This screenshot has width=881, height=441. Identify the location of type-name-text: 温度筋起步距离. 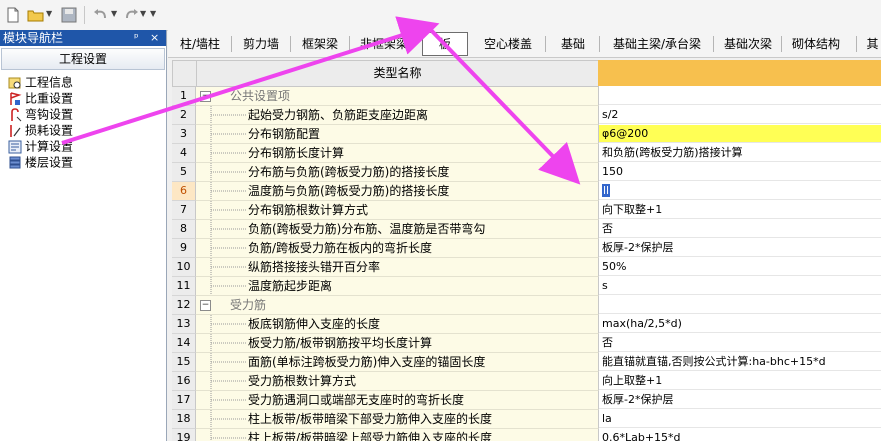
(290, 286).